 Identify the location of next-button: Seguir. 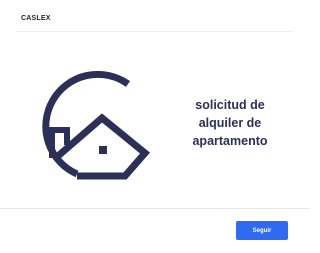
(262, 230).